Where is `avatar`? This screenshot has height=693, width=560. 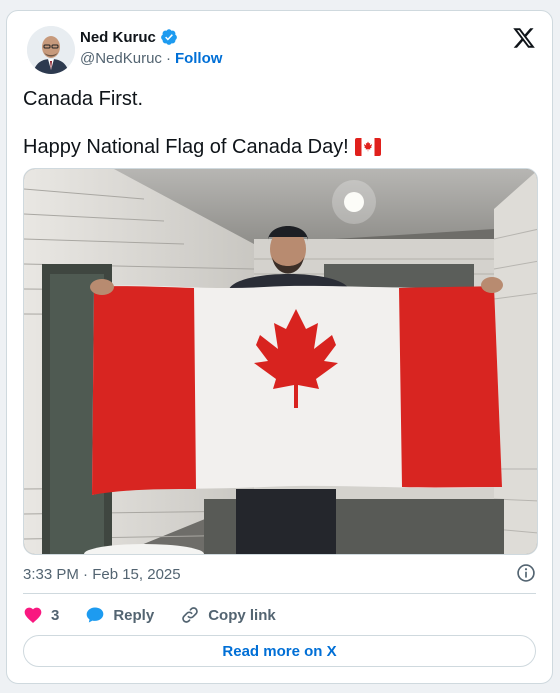 avatar is located at coordinates (51, 50).